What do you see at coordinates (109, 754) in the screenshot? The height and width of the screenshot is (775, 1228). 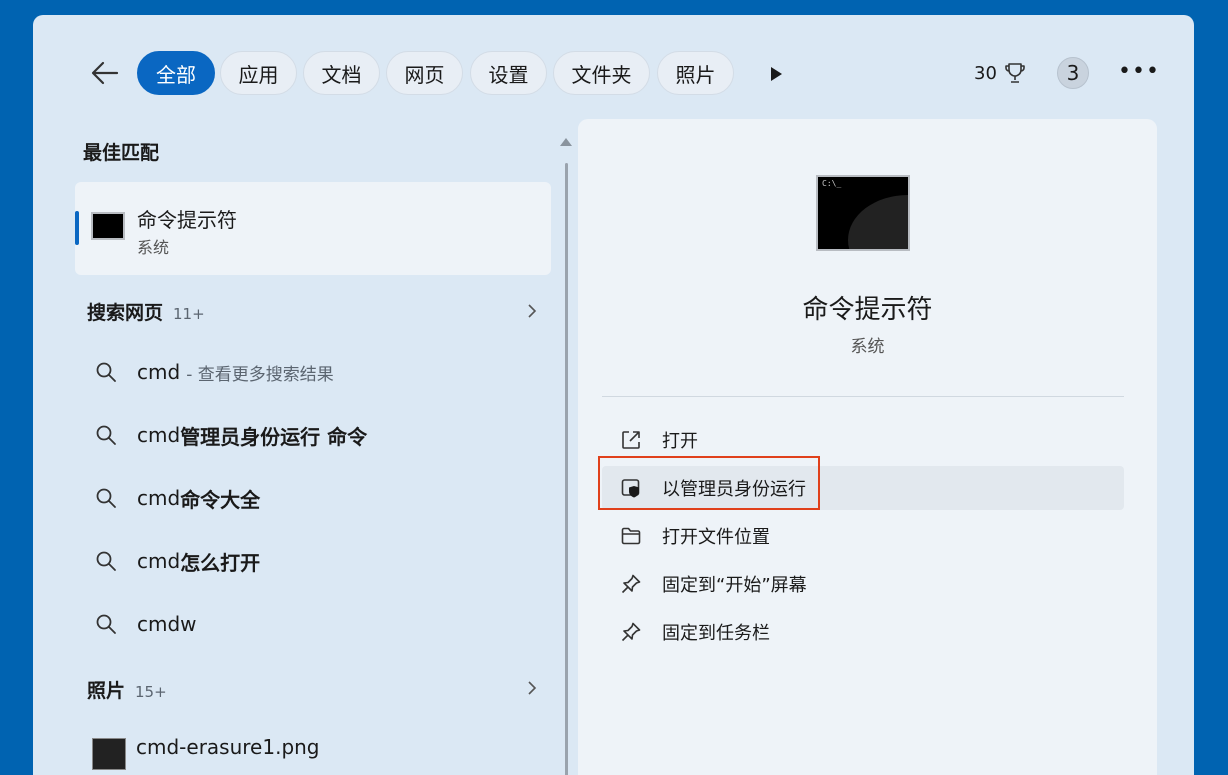 I see `photo-thumbnail` at bounding box center [109, 754].